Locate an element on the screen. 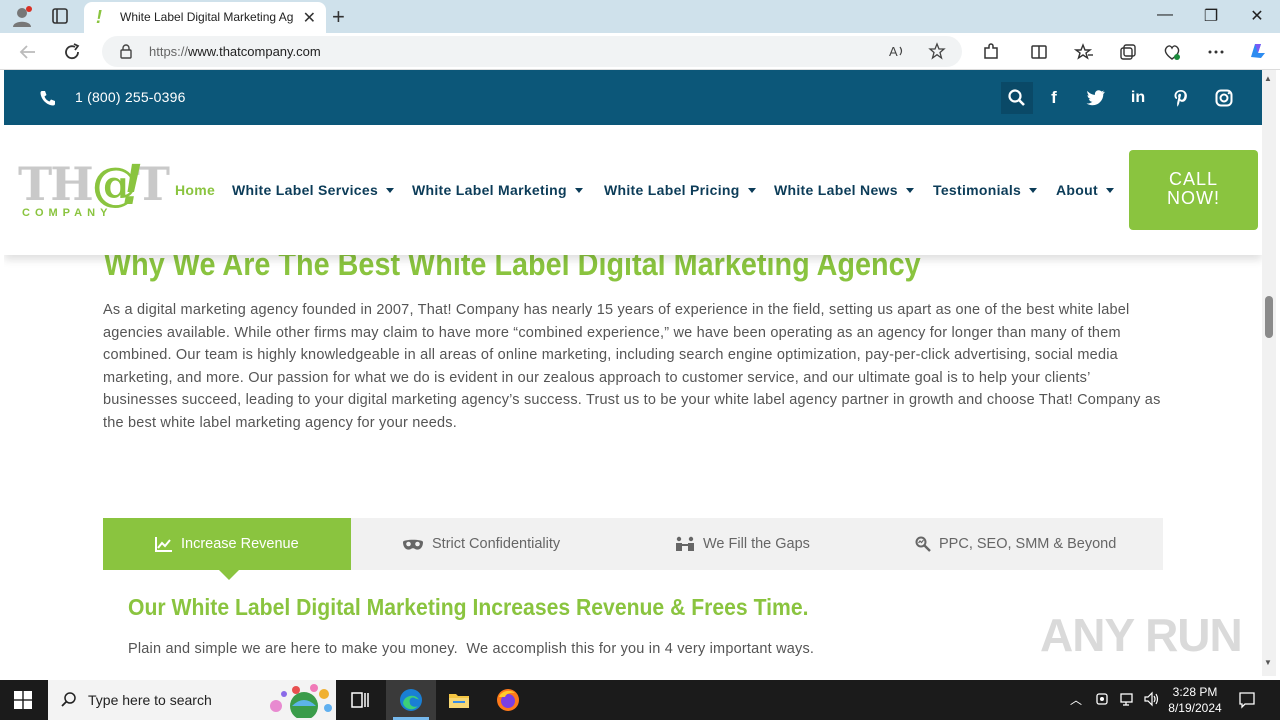 This screenshot has height=720, width=1280. nav-white-label-marketing: White Label Marketing is located at coordinates (497, 190).